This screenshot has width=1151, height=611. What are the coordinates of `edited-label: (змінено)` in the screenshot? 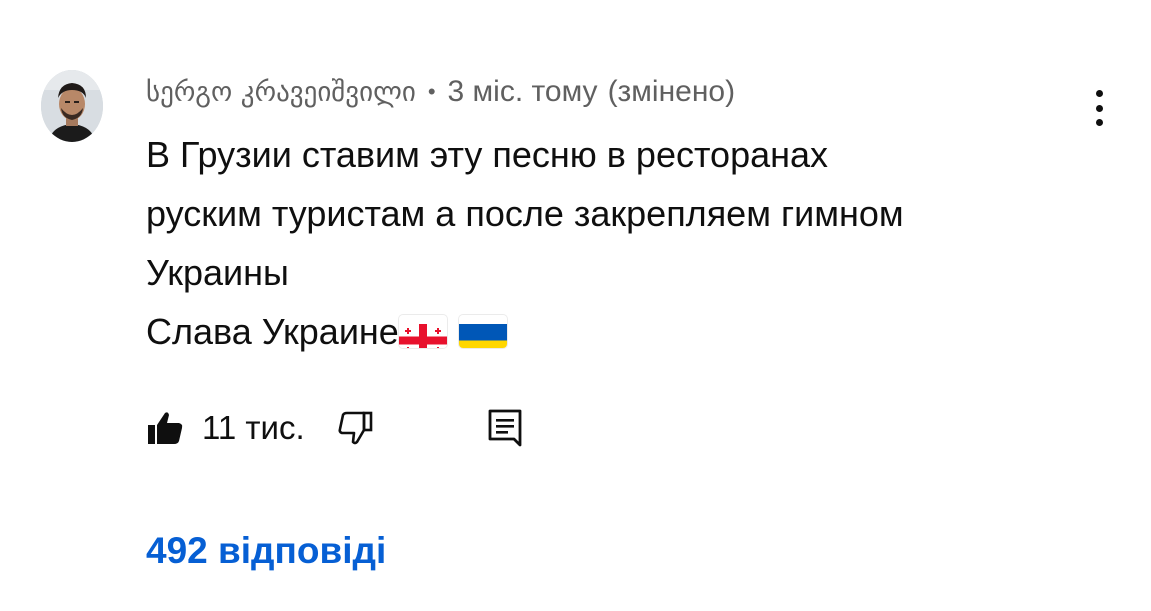 It's located at (671, 91).